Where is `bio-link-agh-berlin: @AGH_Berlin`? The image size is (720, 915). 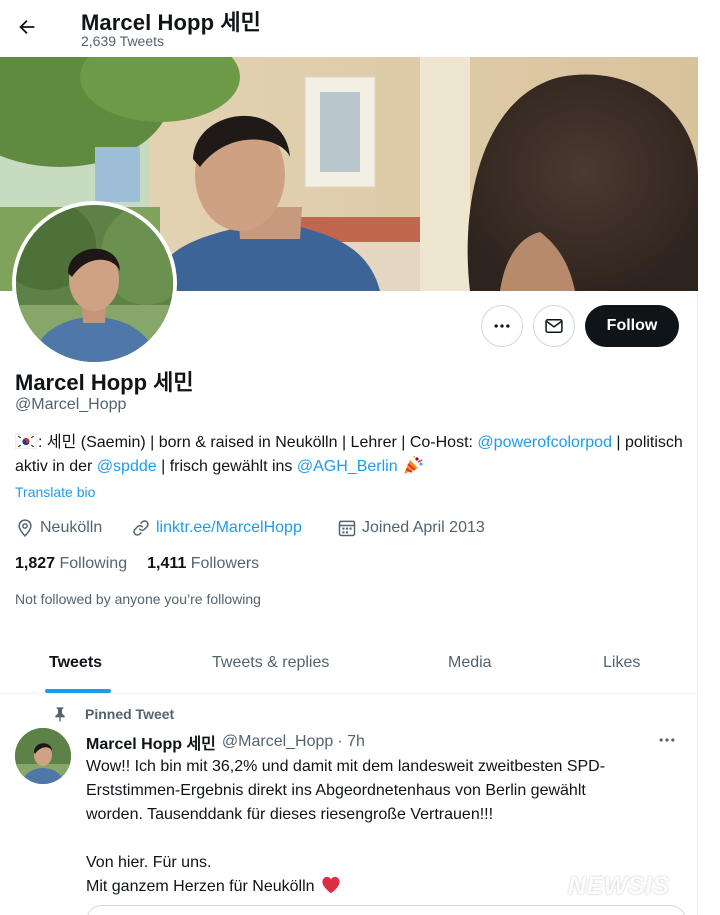 bio-link-agh-berlin: @AGH_Berlin is located at coordinates (347, 466).